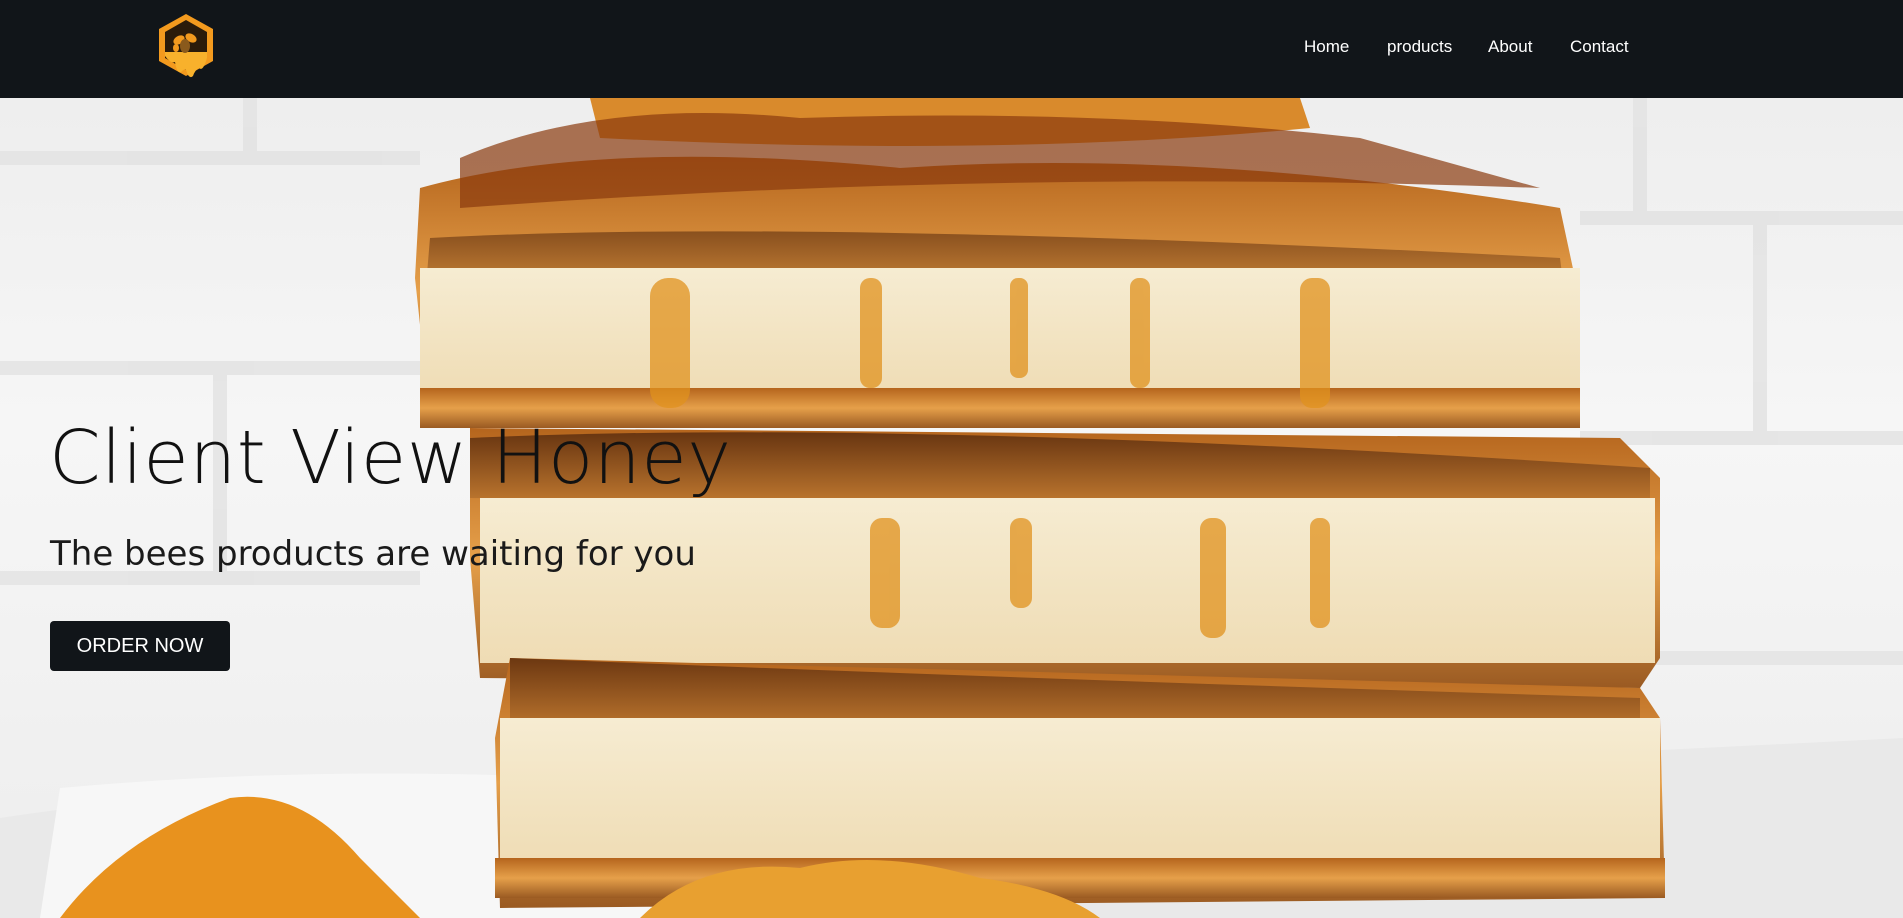 The image size is (1903, 918). Describe the element at coordinates (373, 554) in the screenshot. I see `hero-subtitle: The bees products are waiting for you` at that location.